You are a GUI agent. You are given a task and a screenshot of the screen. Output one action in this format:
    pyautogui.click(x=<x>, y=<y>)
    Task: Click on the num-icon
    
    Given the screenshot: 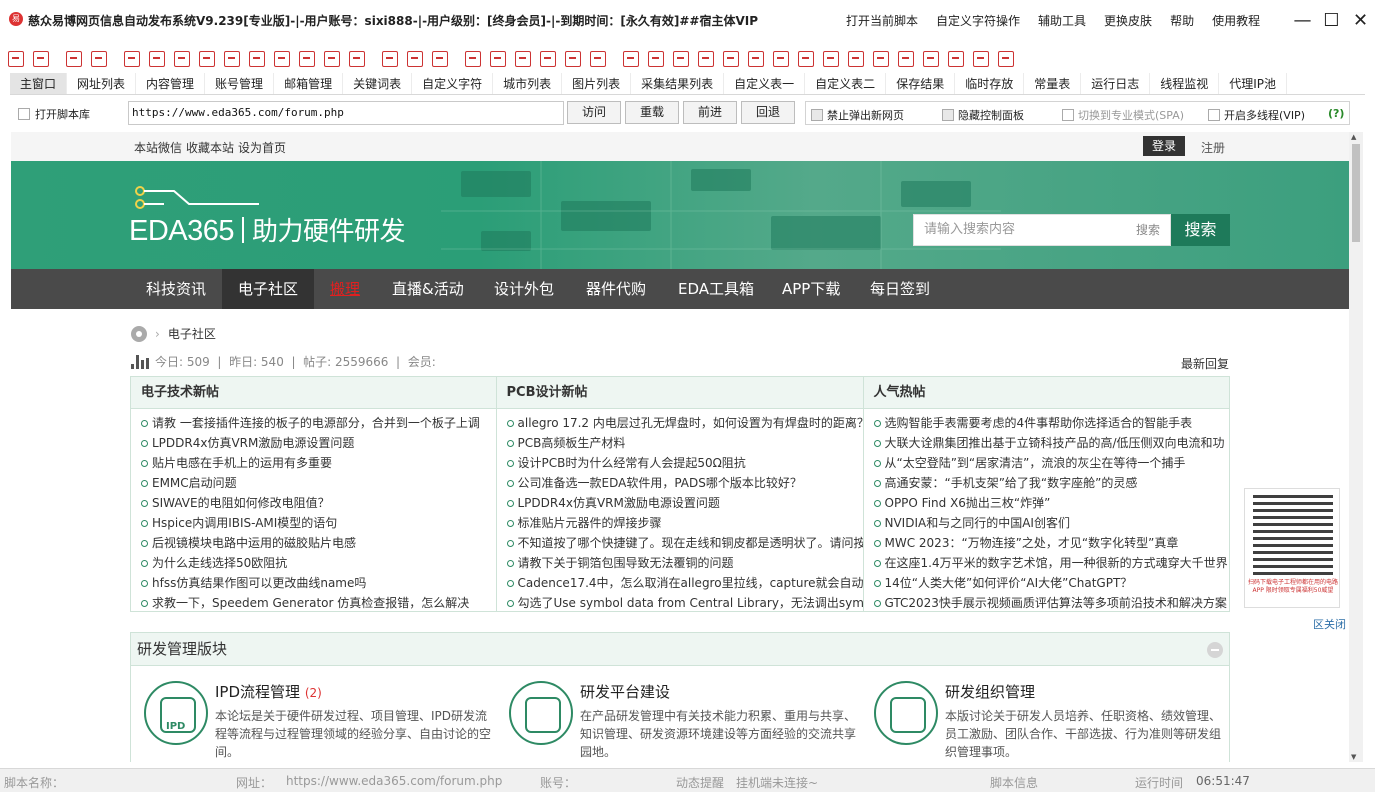 What is the action you would take?
    pyautogui.click(x=806, y=59)
    